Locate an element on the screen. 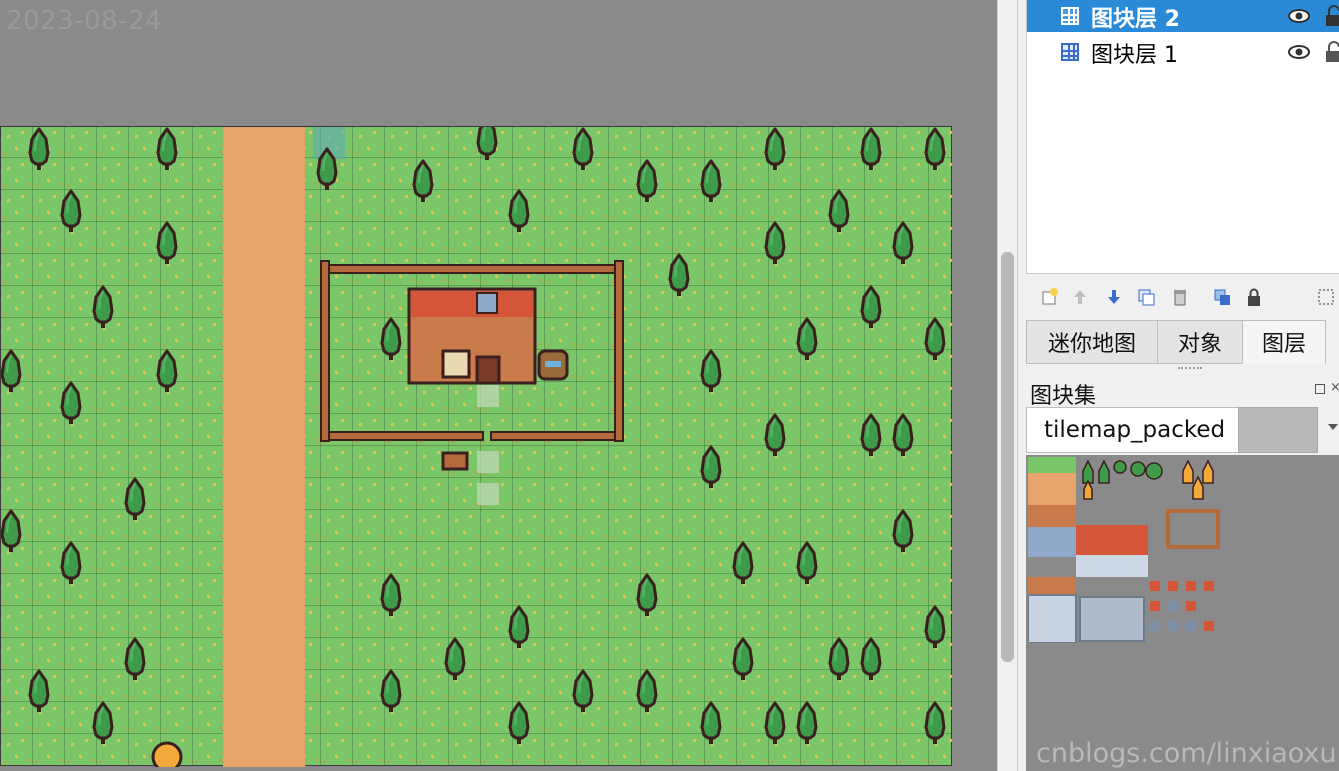  new-layer-icon is located at coordinates (1050, 297).